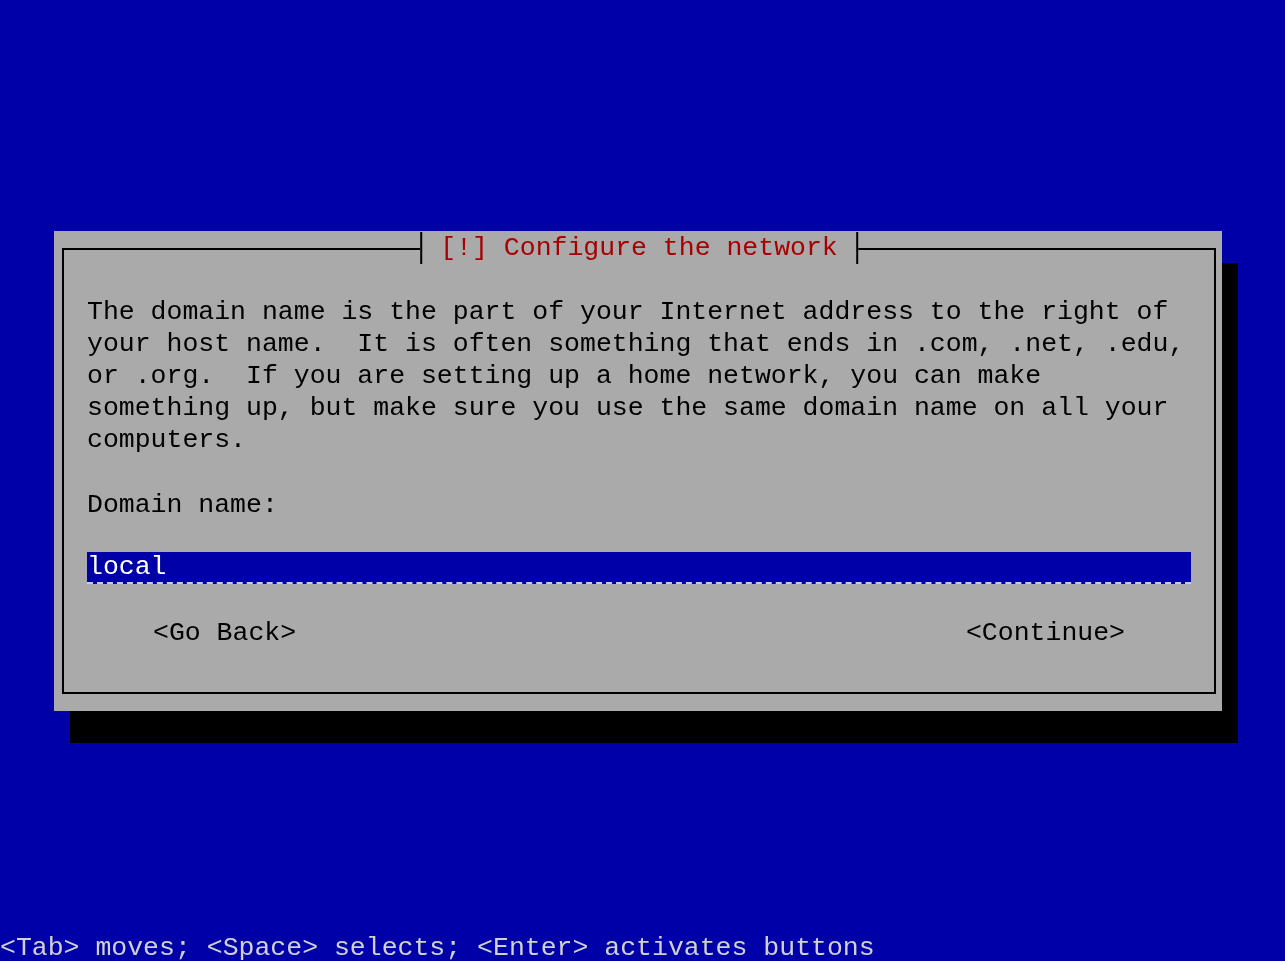  I want to click on dialog-button: <Go Back>, so click(225, 633).